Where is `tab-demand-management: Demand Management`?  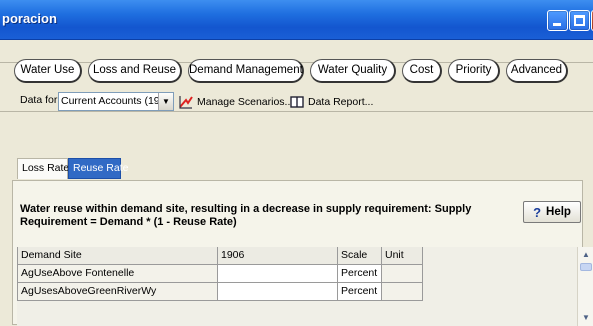
tab-demand-management: Demand Management is located at coordinates (246, 71).